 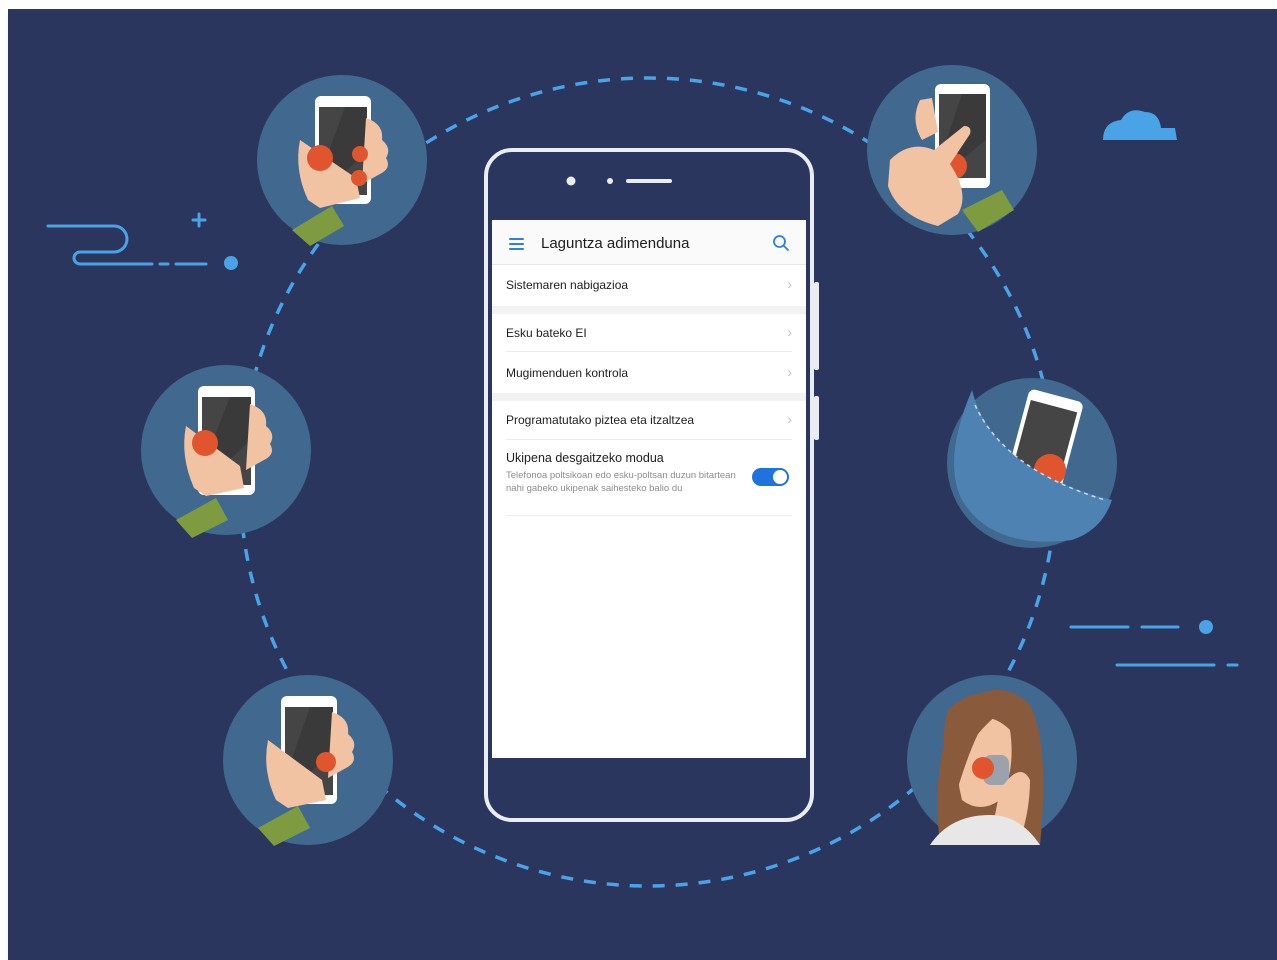 What do you see at coordinates (567, 373) in the screenshot?
I see `settings-item-label: Mugimenduen kontrola` at bounding box center [567, 373].